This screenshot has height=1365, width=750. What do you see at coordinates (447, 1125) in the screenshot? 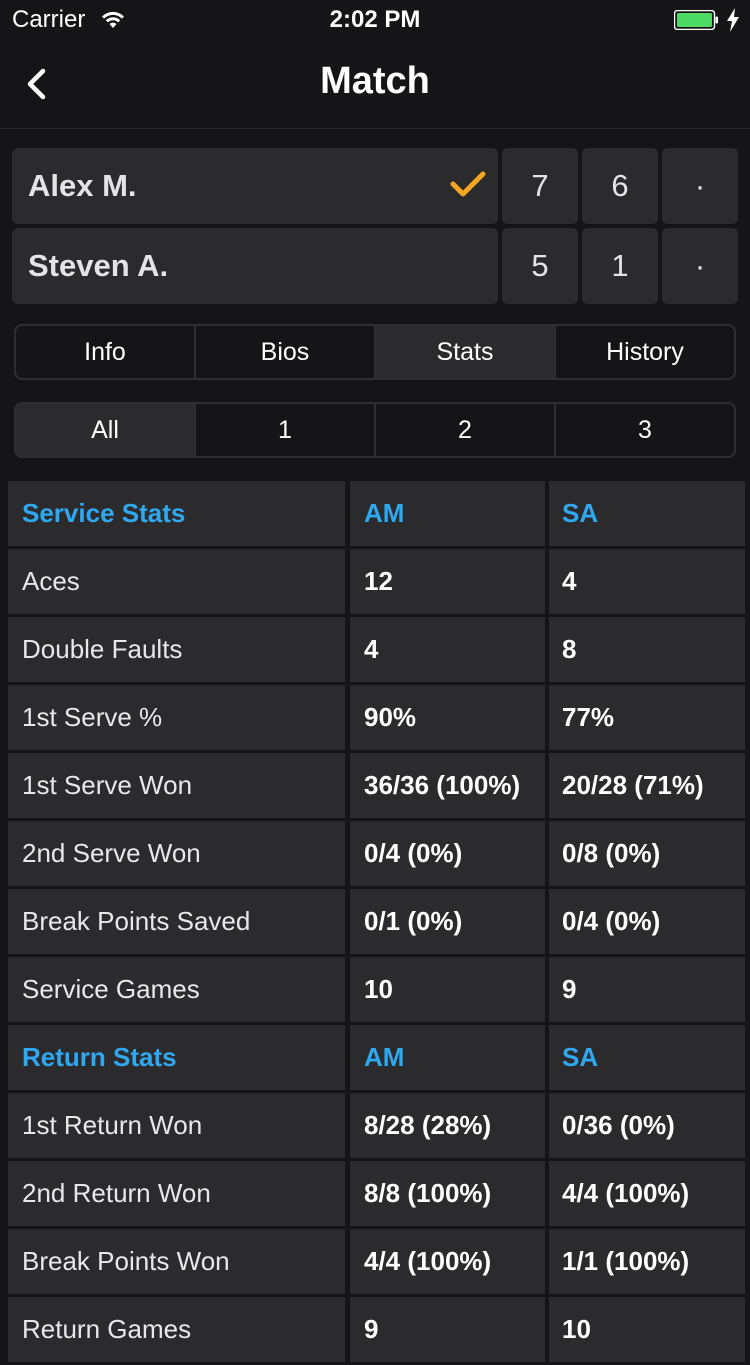
I see `stat-value-am: 8/28 (28%)` at bounding box center [447, 1125].